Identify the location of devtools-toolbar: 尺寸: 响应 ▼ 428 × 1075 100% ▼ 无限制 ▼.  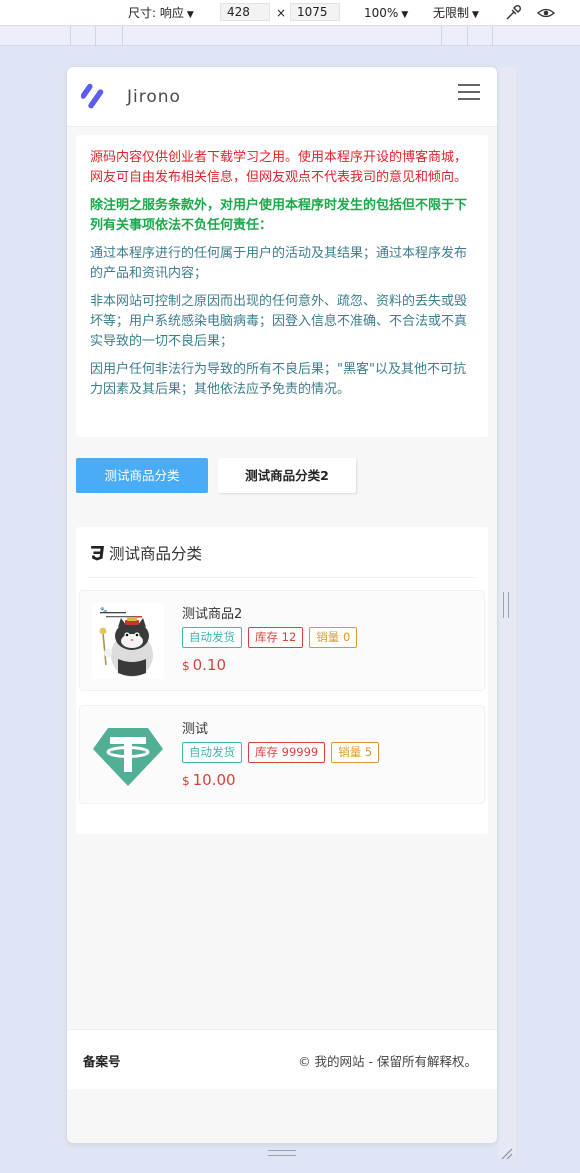
(290, 13).